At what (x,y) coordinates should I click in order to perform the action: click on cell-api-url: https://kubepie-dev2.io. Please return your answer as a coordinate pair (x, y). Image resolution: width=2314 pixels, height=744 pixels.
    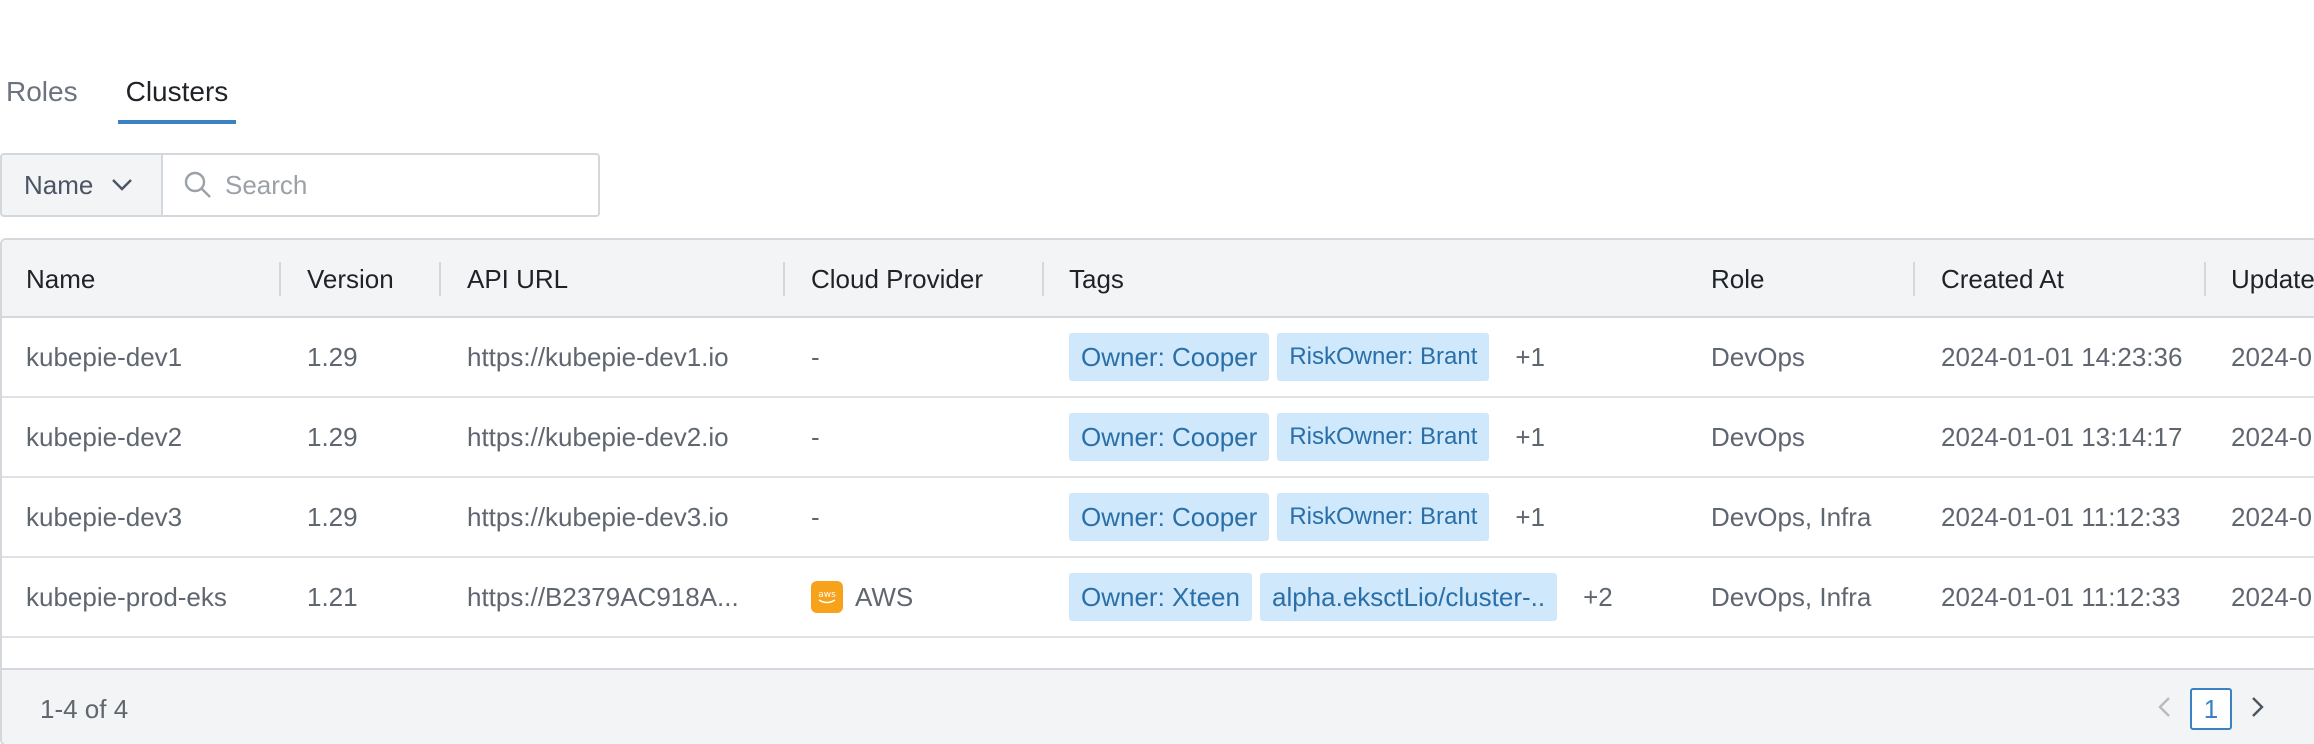
    Looking at the image, I should click on (598, 436).